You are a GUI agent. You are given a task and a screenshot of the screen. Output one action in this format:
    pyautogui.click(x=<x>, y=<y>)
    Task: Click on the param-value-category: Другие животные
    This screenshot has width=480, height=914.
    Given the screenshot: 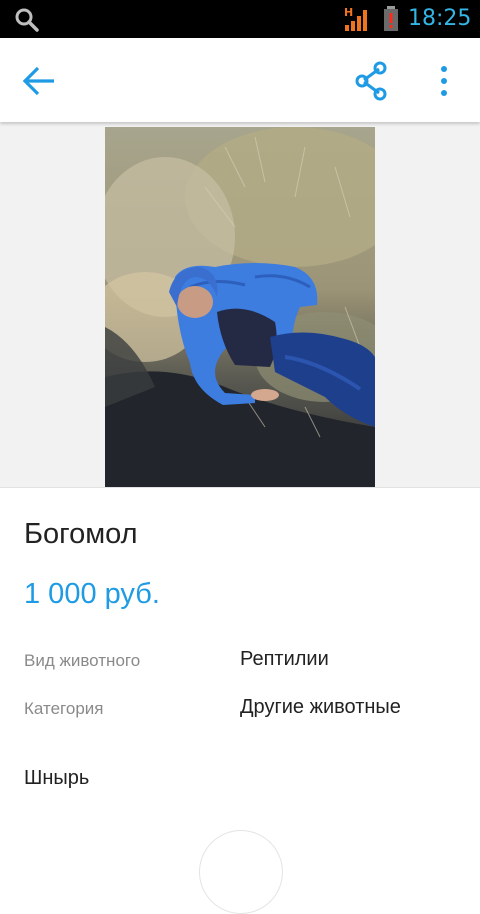 What is the action you would take?
    pyautogui.click(x=320, y=707)
    